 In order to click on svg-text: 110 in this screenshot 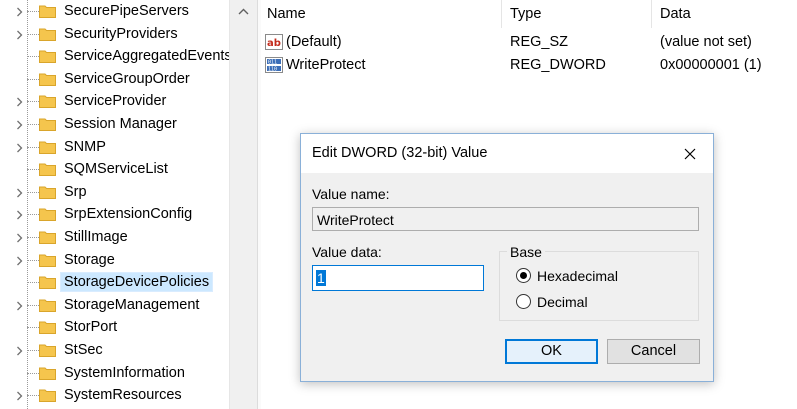, I will do `click(272, 70)`.